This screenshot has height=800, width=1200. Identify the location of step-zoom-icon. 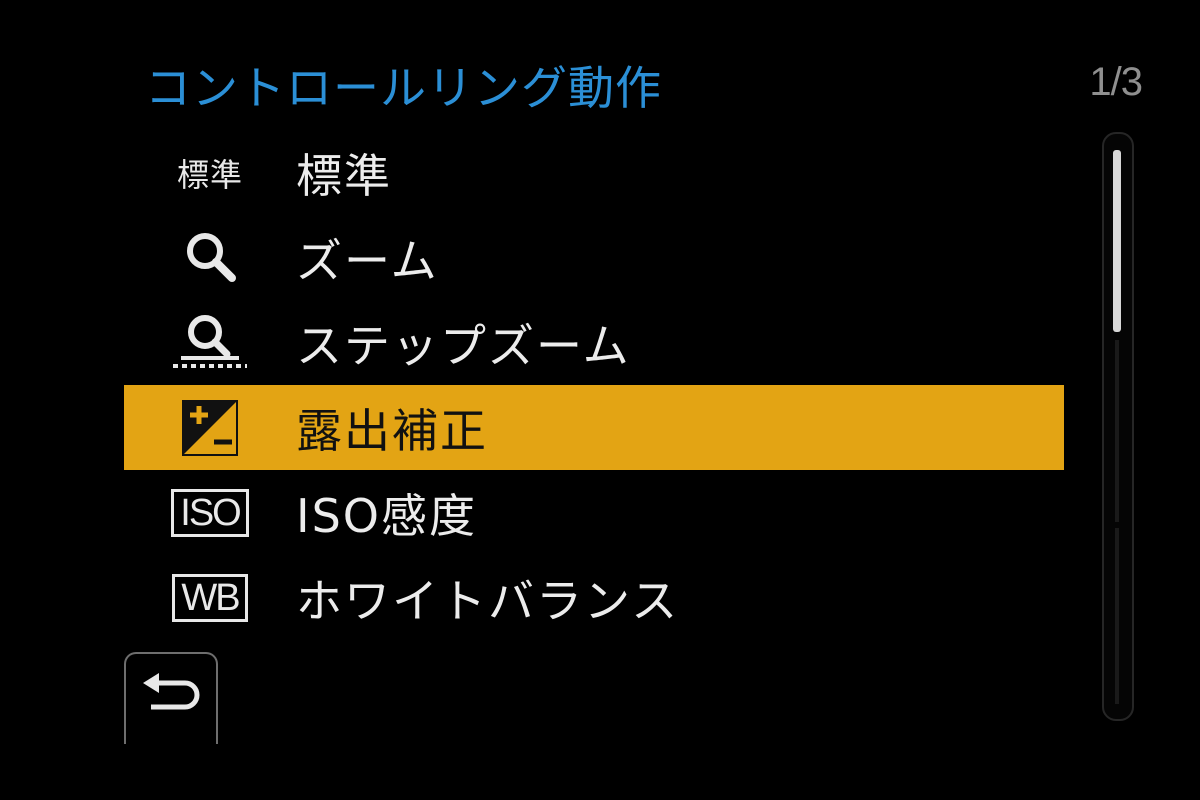
(210, 342).